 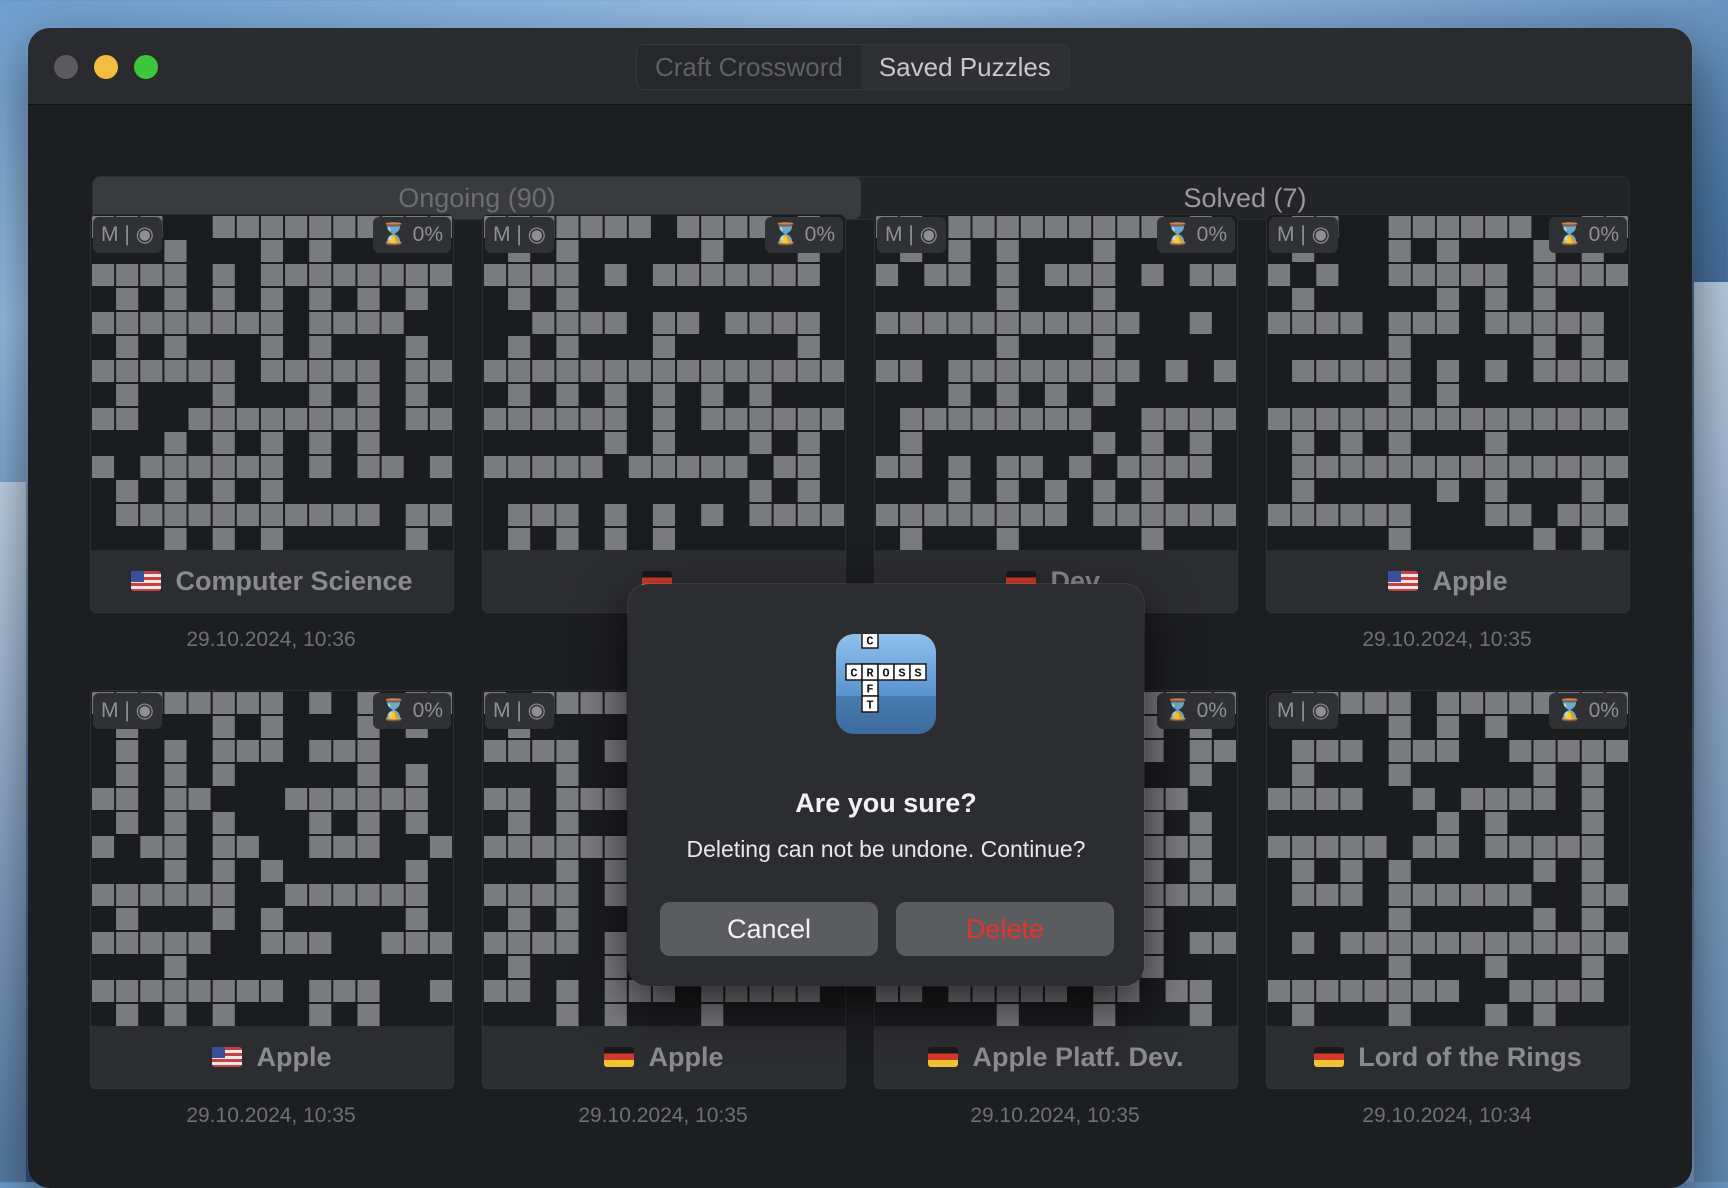 I want to click on dialog-message: Deleting can not be undone. Continue?, so click(x=886, y=849).